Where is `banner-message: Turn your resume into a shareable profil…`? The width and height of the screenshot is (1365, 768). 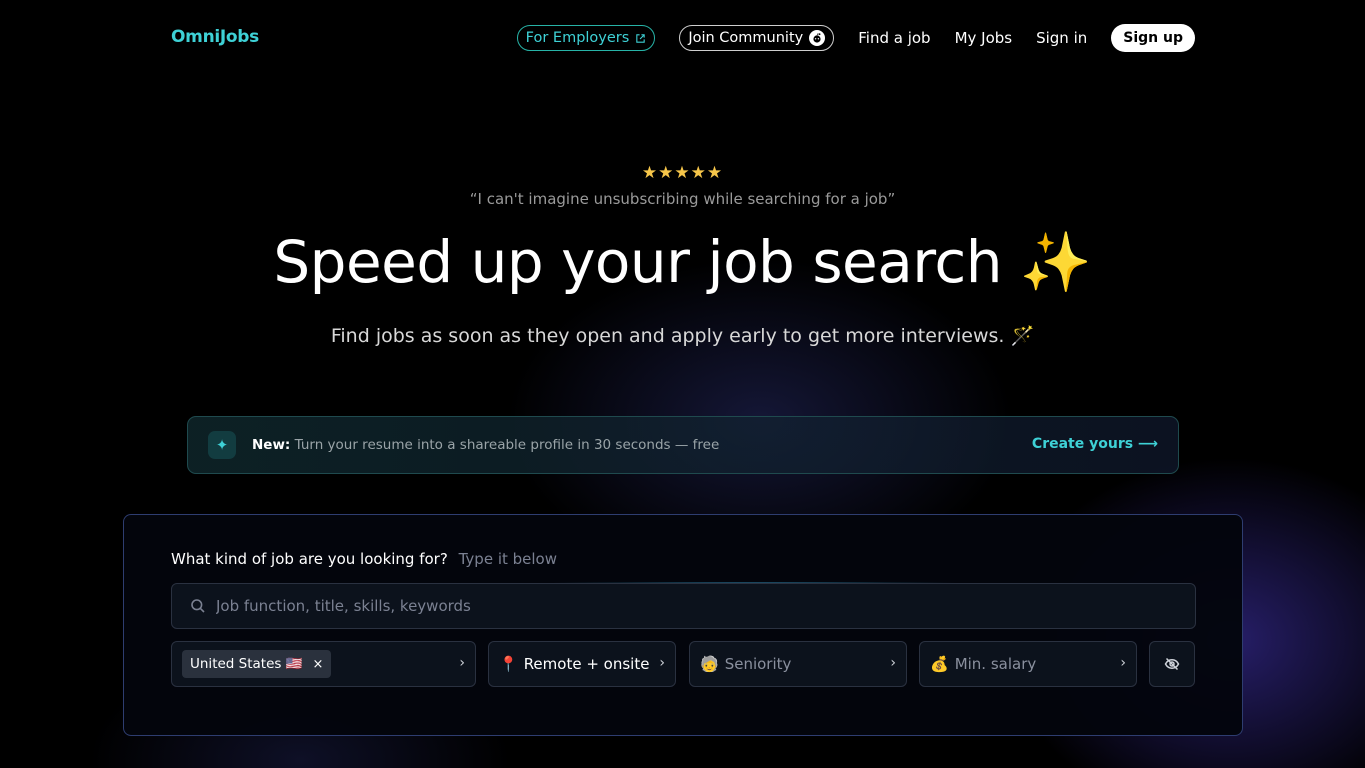 banner-message: Turn your resume into a shareable profil… is located at coordinates (507, 445).